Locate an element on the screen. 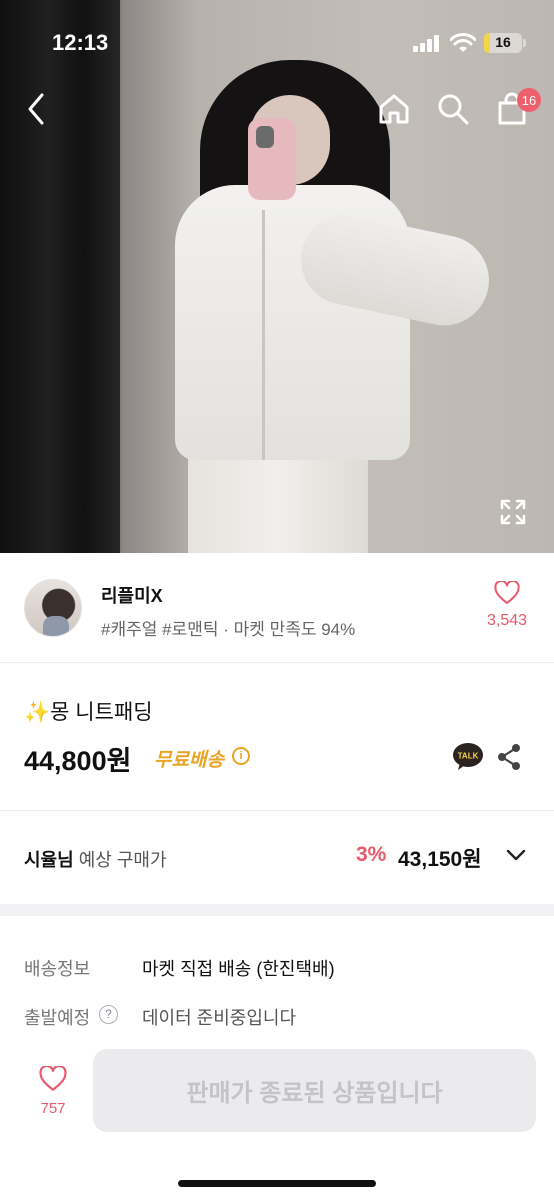  share-icon is located at coordinates (509, 757).